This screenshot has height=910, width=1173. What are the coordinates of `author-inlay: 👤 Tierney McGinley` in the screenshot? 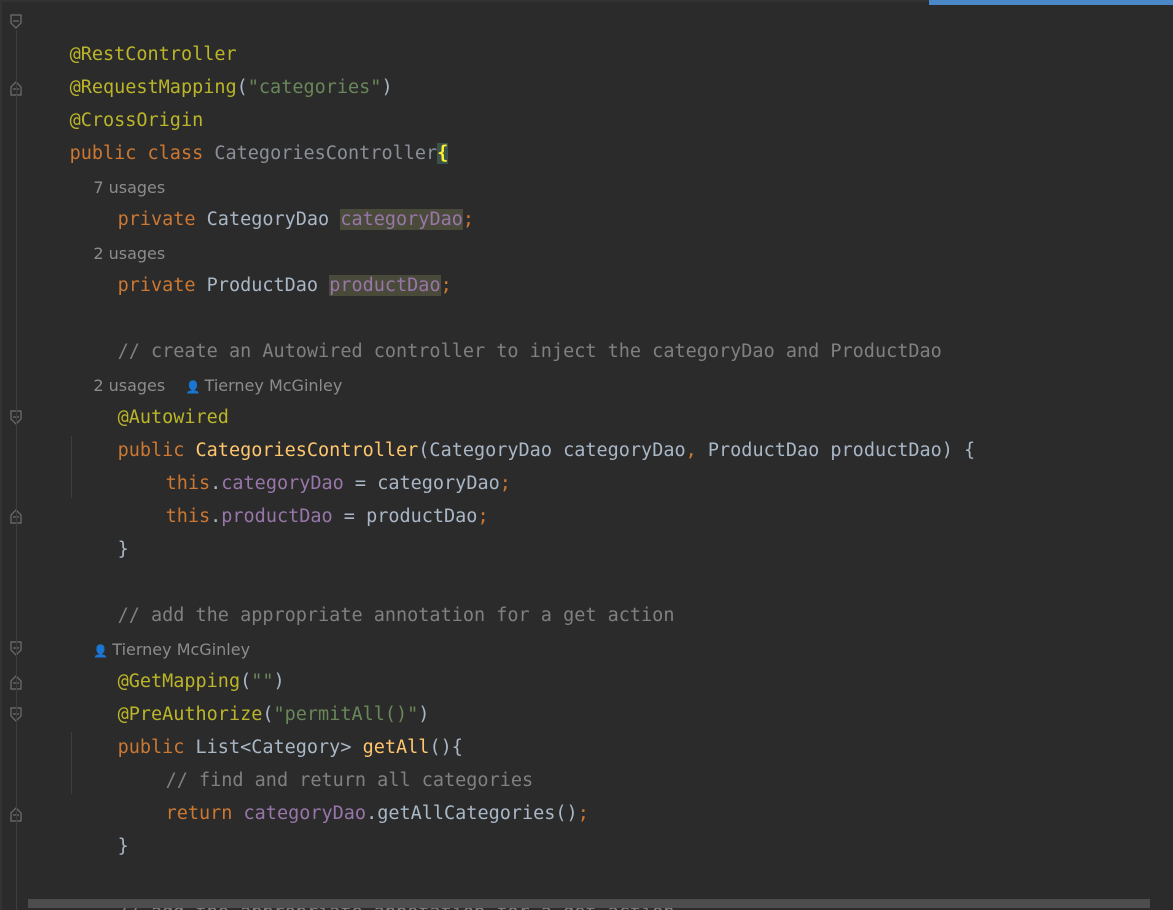 It's located at (161, 629).